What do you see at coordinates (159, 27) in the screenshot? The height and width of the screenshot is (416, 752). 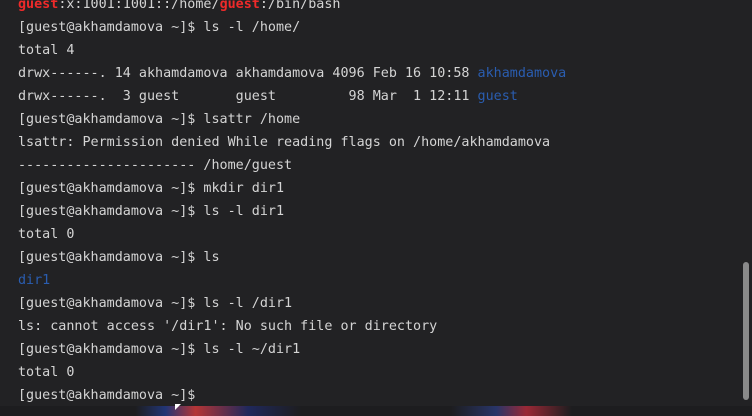 I see `terminal-text: [guest@akhamdamova ~]$ ls -l /home/` at bounding box center [159, 27].